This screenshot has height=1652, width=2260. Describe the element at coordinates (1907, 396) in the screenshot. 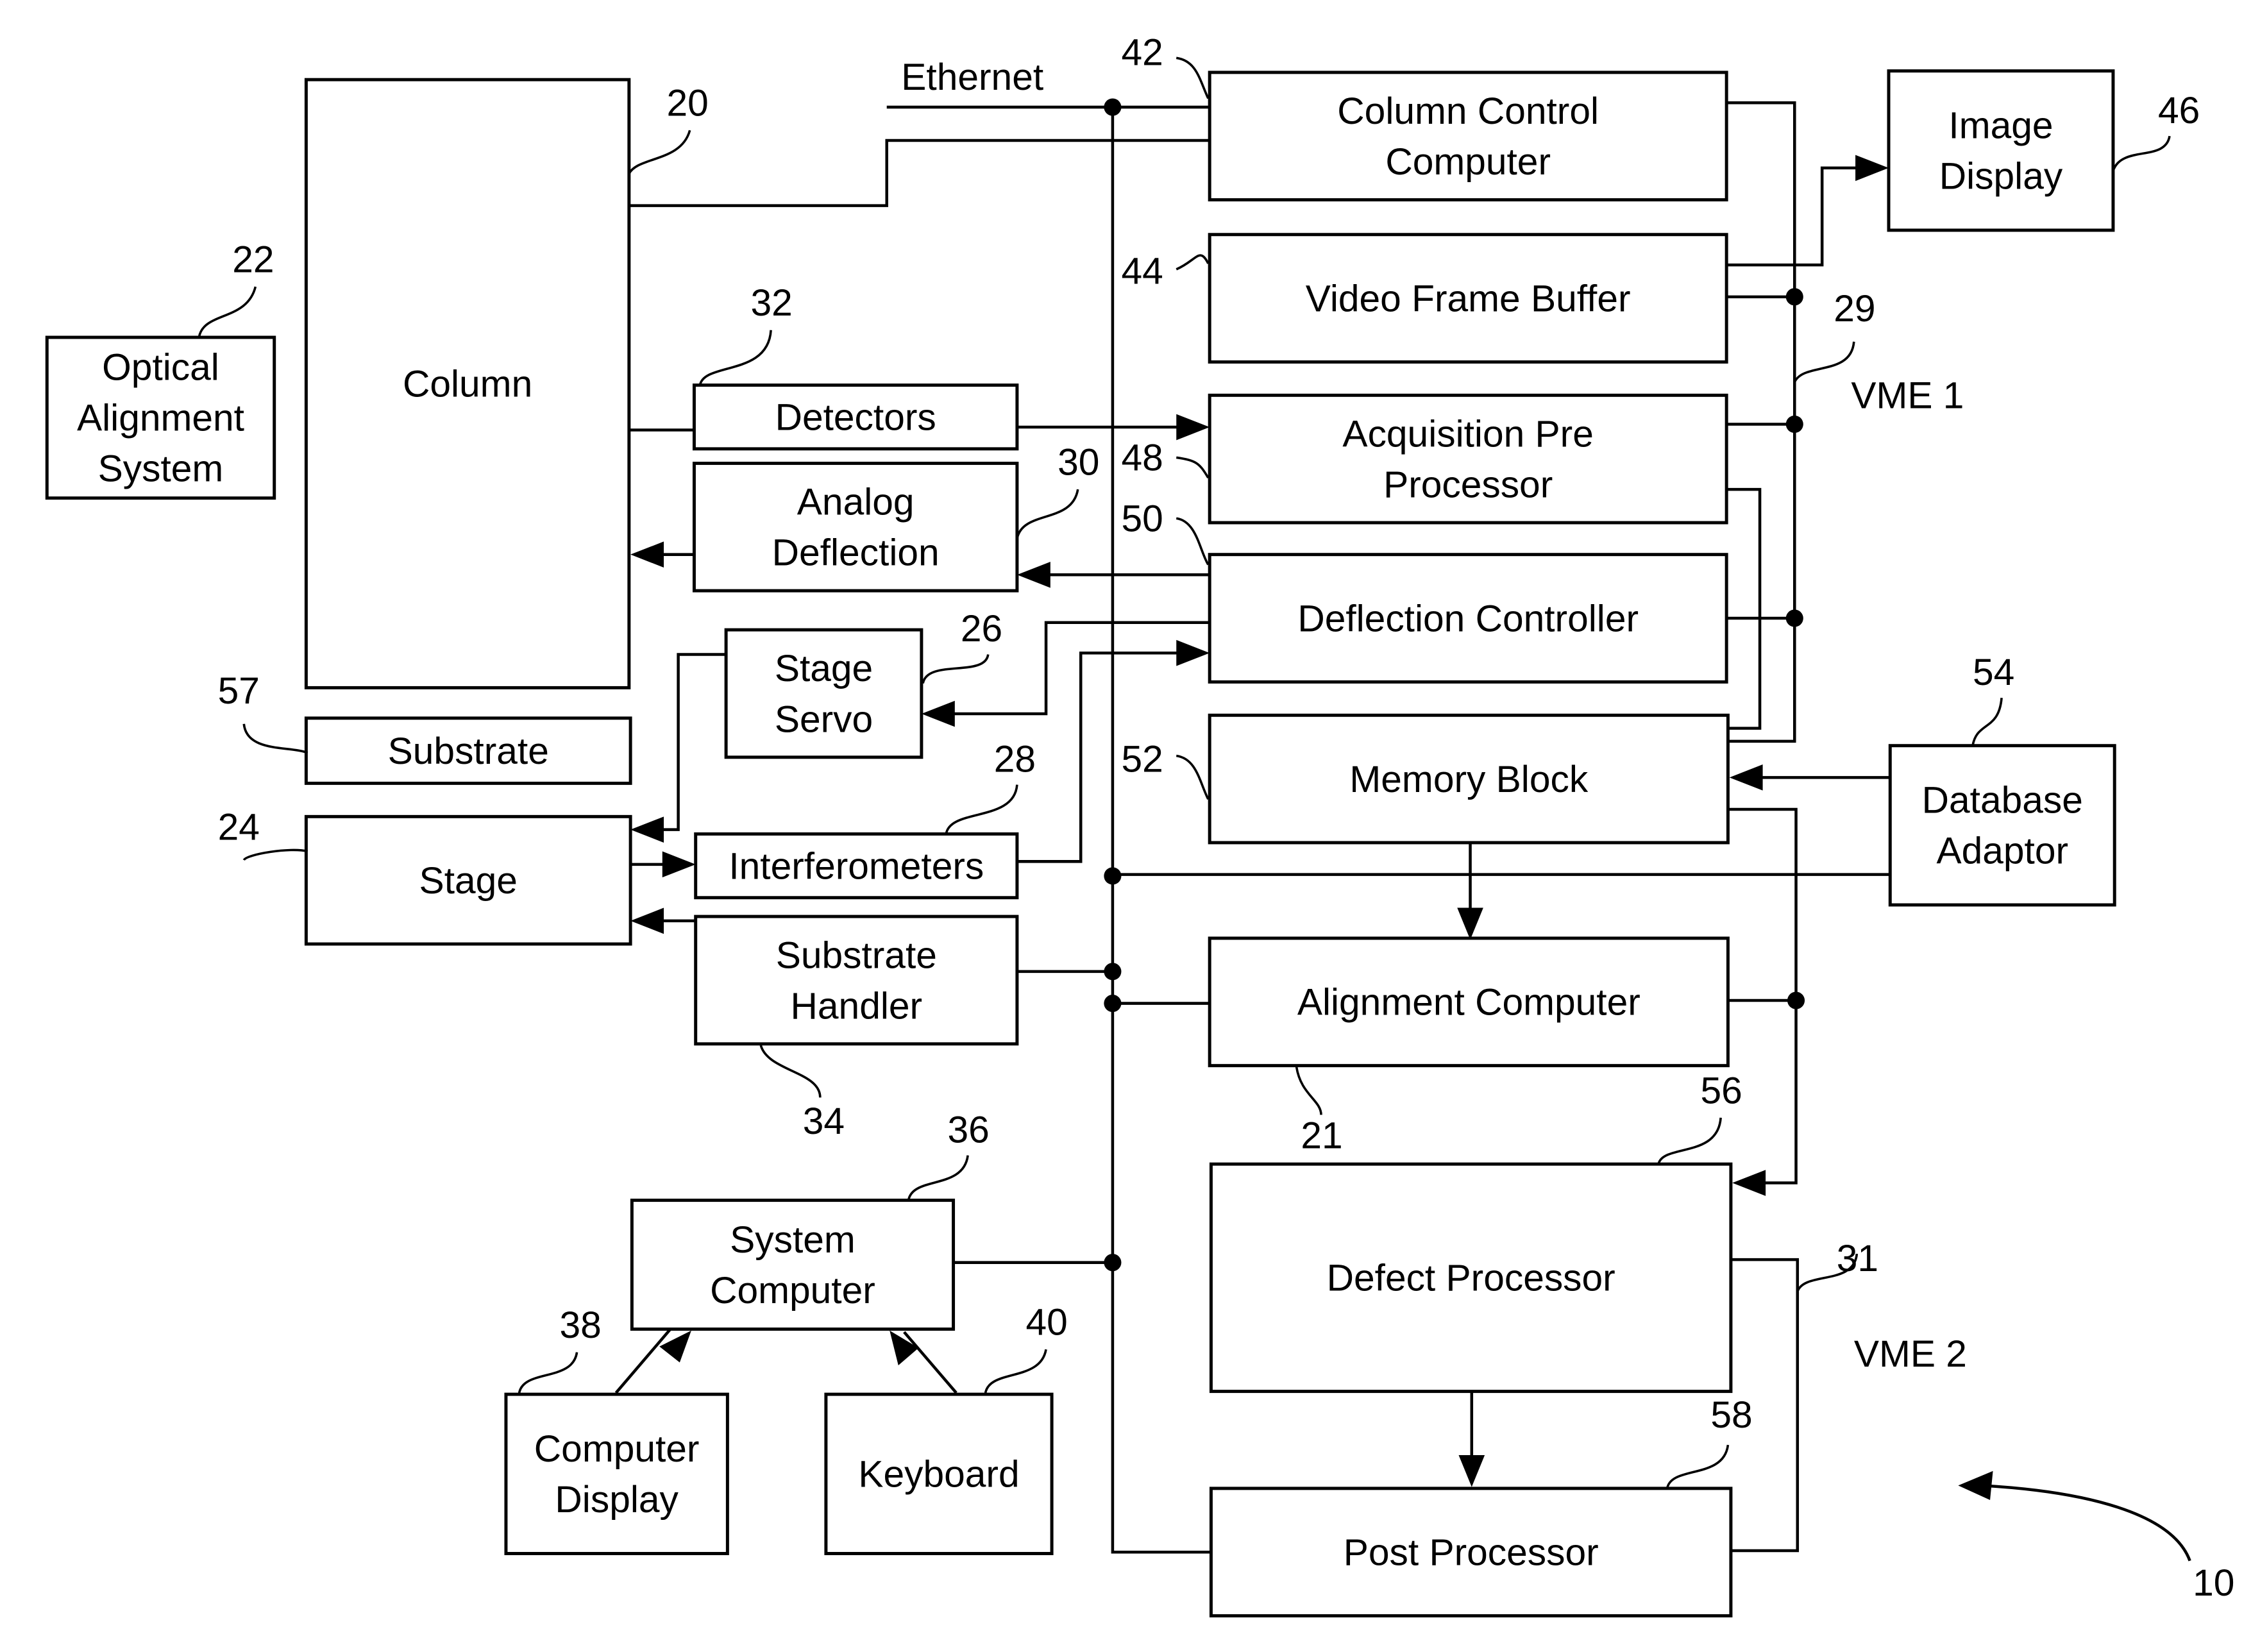

I see `vme1-label: VME 1` at that location.